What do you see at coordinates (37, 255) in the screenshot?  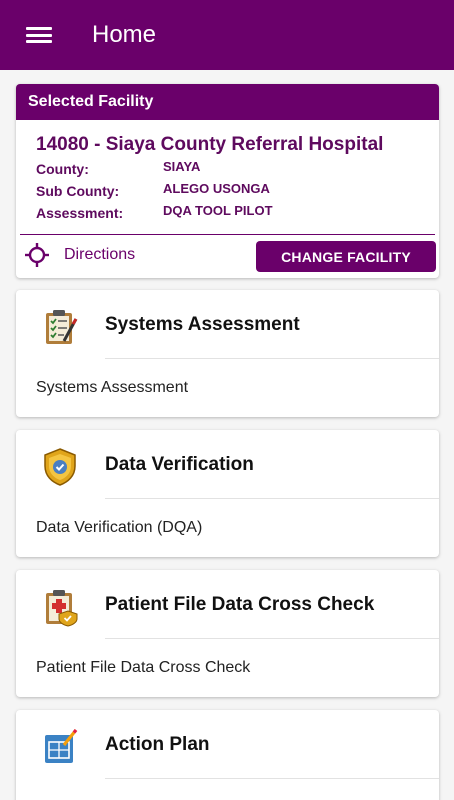 I see `crosshair-location-icon` at bounding box center [37, 255].